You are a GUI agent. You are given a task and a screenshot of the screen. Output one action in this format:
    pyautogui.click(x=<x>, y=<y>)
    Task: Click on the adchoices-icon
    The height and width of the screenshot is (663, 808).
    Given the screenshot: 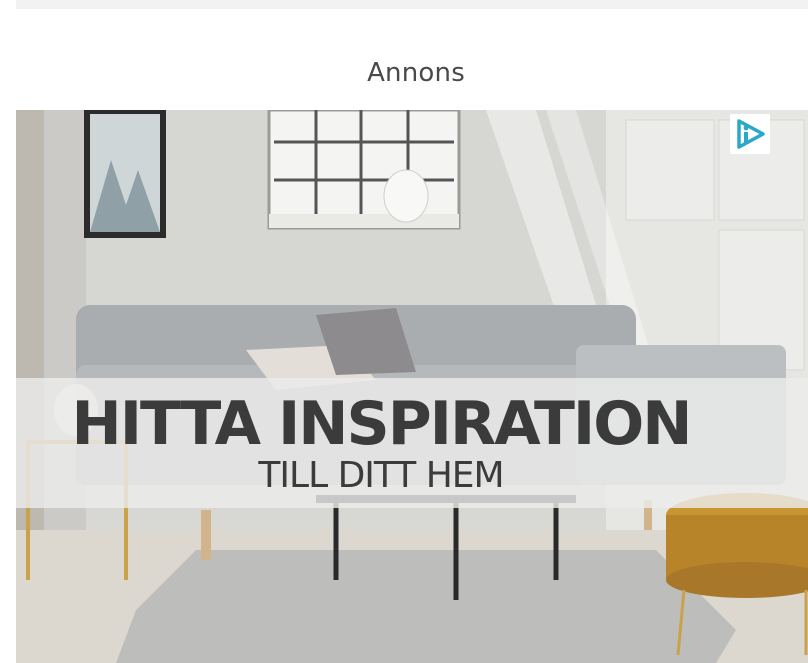 What is the action you would take?
    pyautogui.click(x=750, y=134)
    